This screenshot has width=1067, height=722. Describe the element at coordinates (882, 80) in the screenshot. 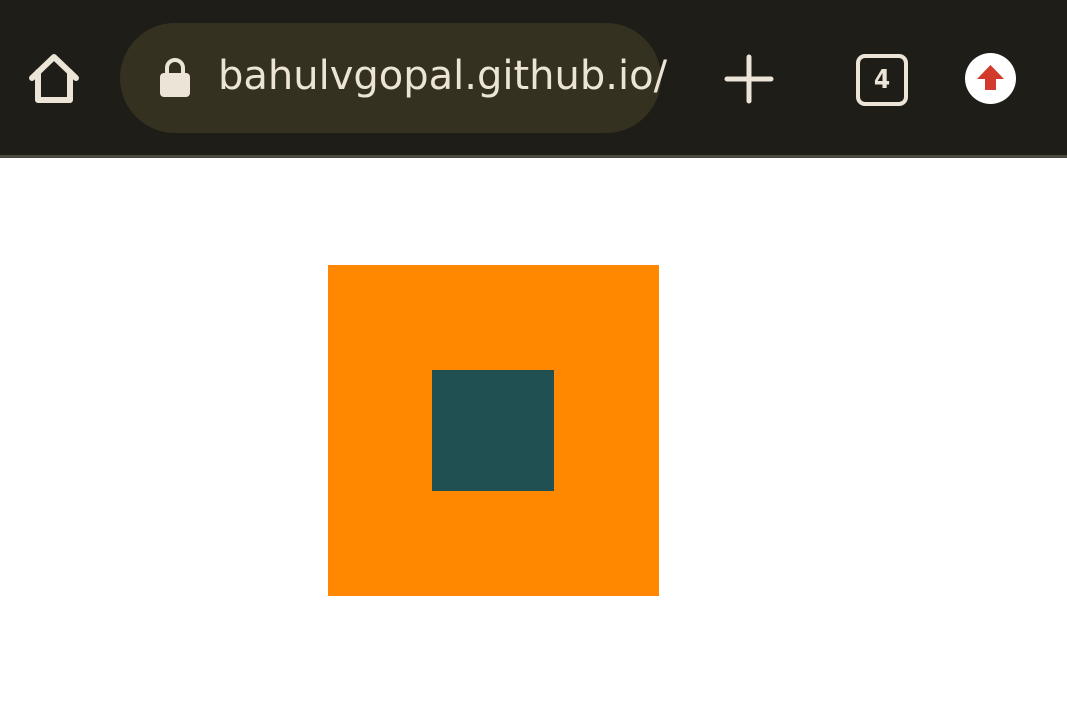

I see `tab-switcher-button: 4` at that location.